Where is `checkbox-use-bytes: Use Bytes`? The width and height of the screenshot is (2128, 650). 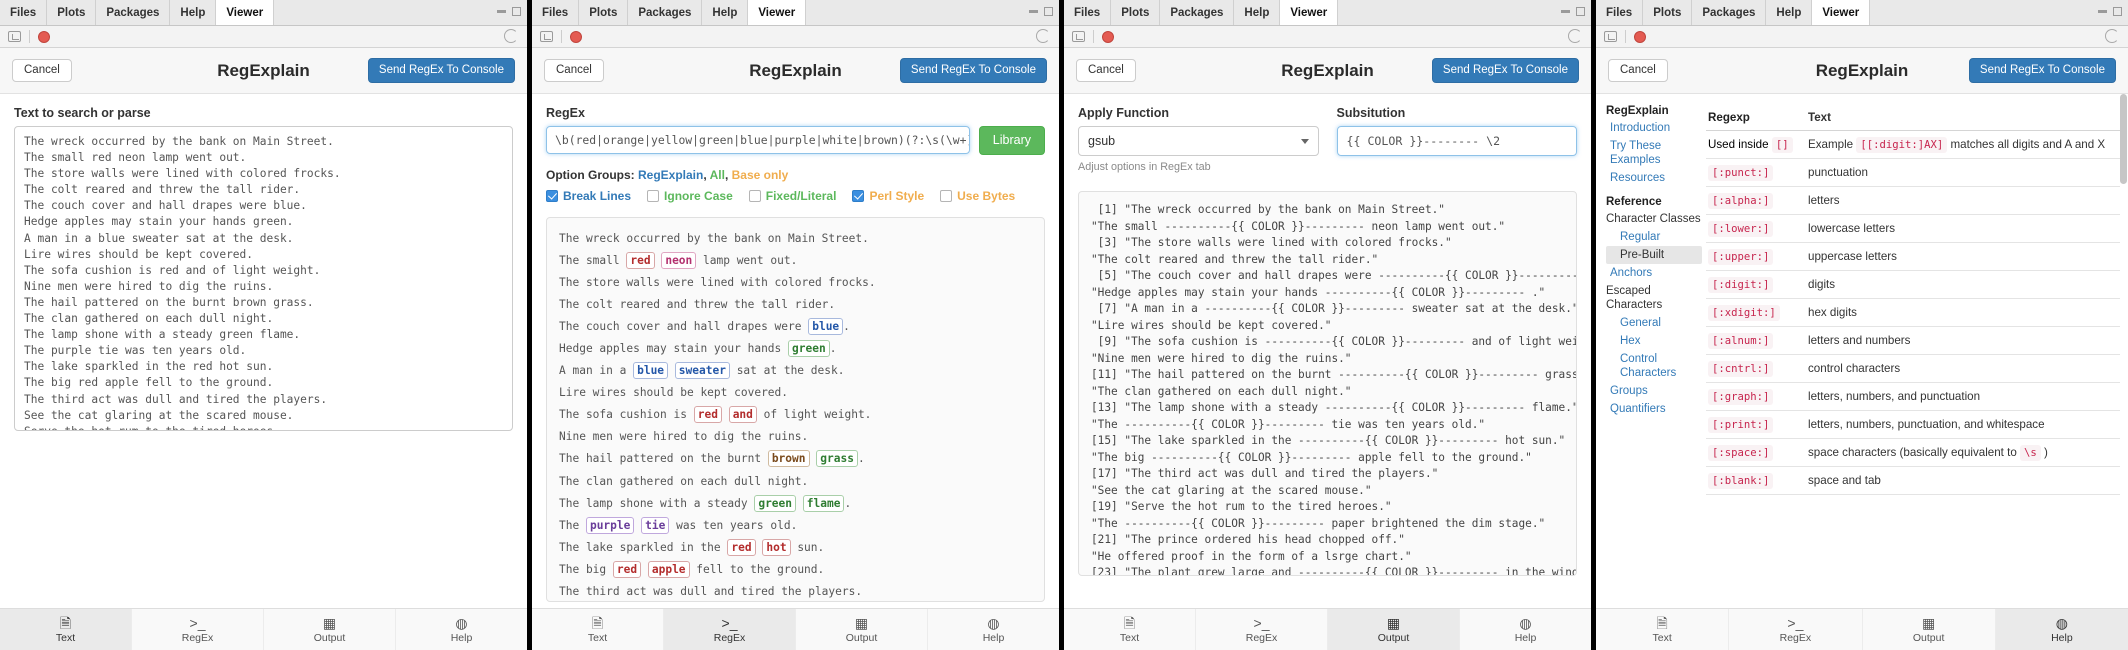
checkbox-use-bytes: Use Bytes is located at coordinates (977, 196).